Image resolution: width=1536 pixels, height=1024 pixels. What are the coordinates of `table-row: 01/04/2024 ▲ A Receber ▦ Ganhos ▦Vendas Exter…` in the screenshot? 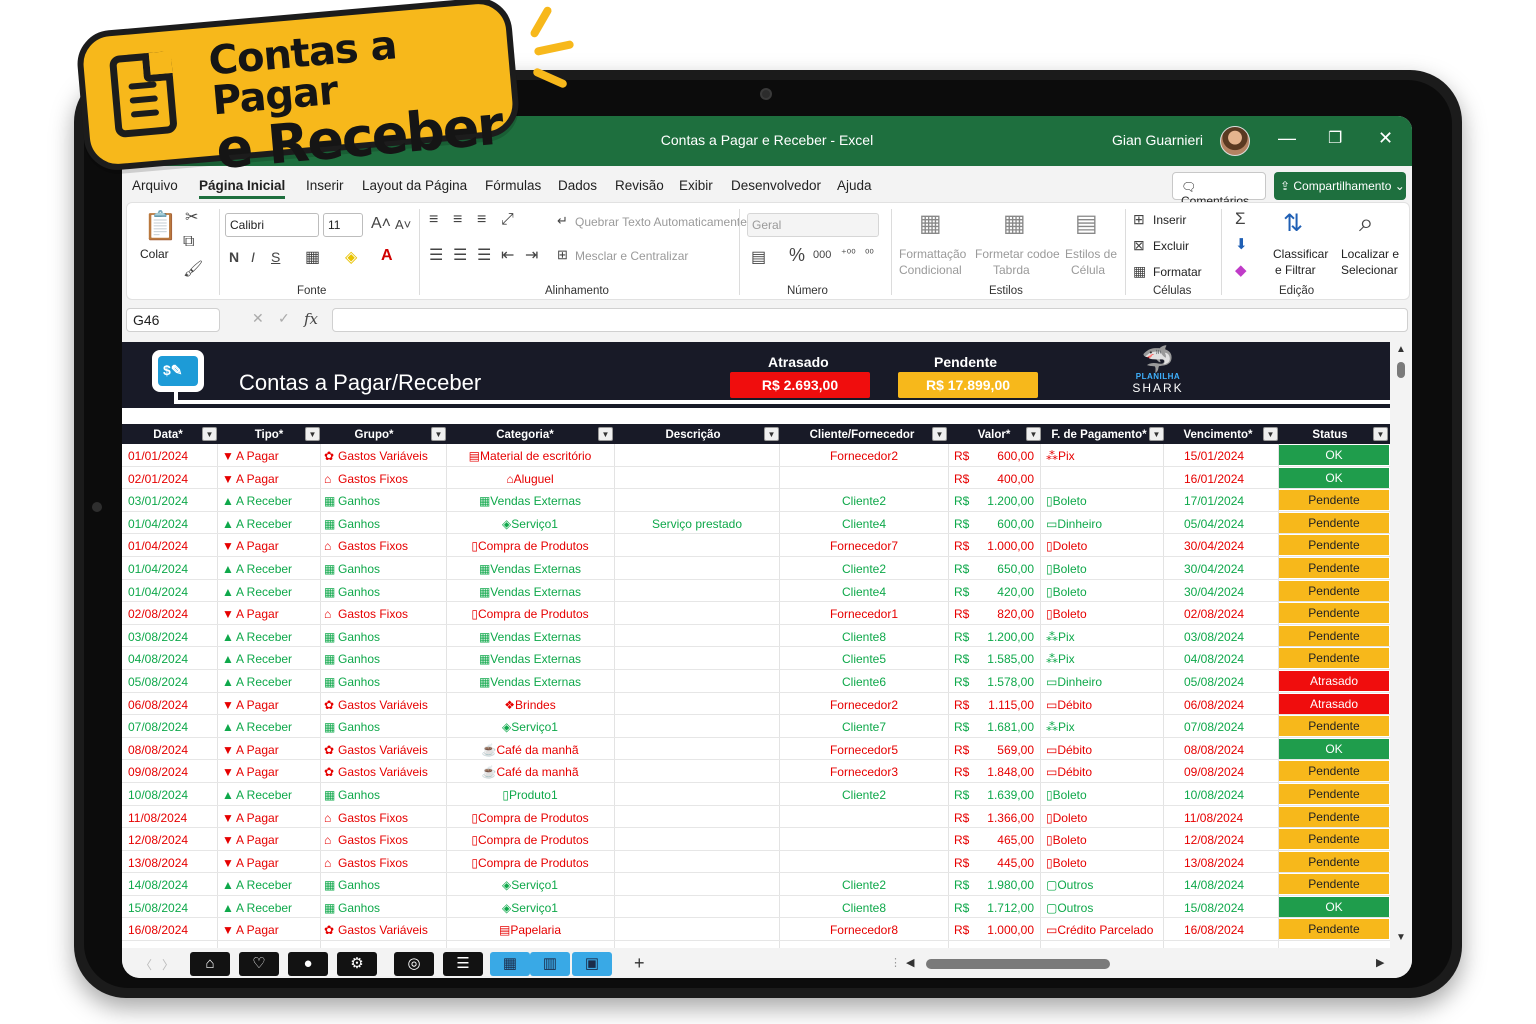 It's located at (756, 568).